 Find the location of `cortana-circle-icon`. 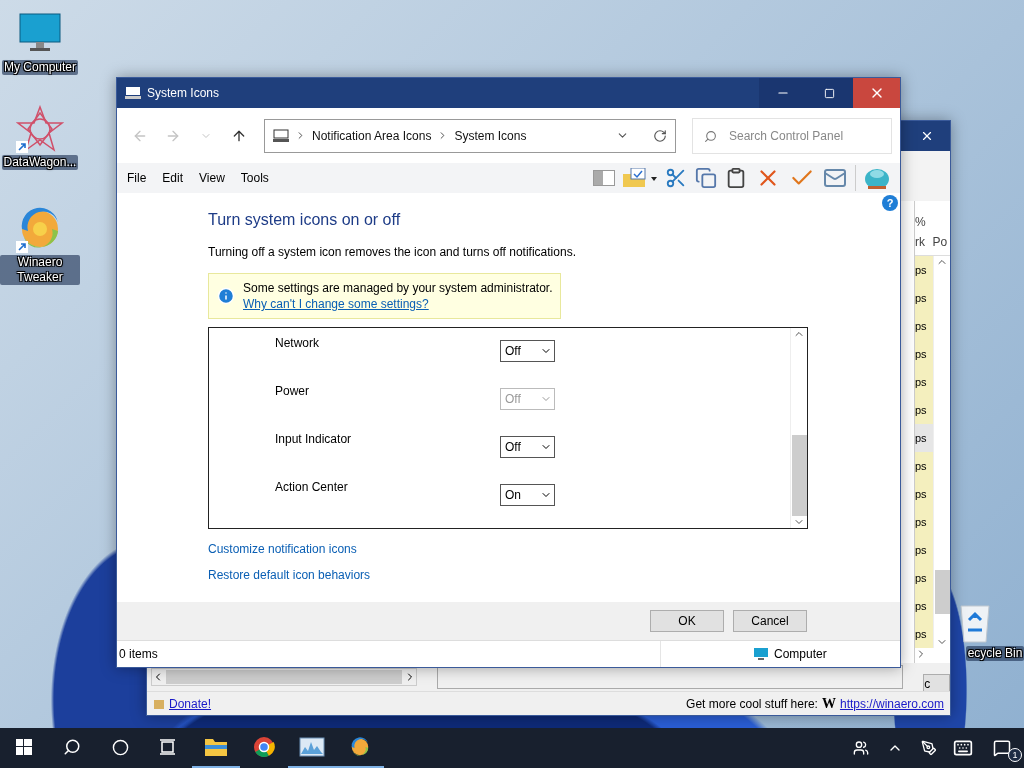

cortana-circle-icon is located at coordinates (120, 747).